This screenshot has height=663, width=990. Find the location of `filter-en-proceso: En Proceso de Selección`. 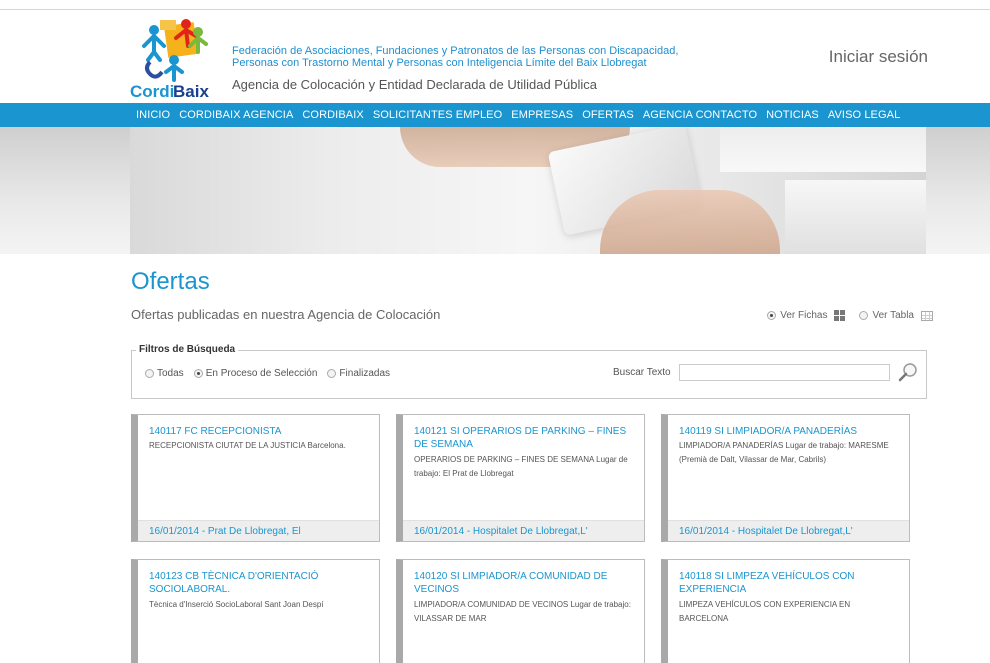

filter-en-proceso: En Proceso de Selección is located at coordinates (255, 373).